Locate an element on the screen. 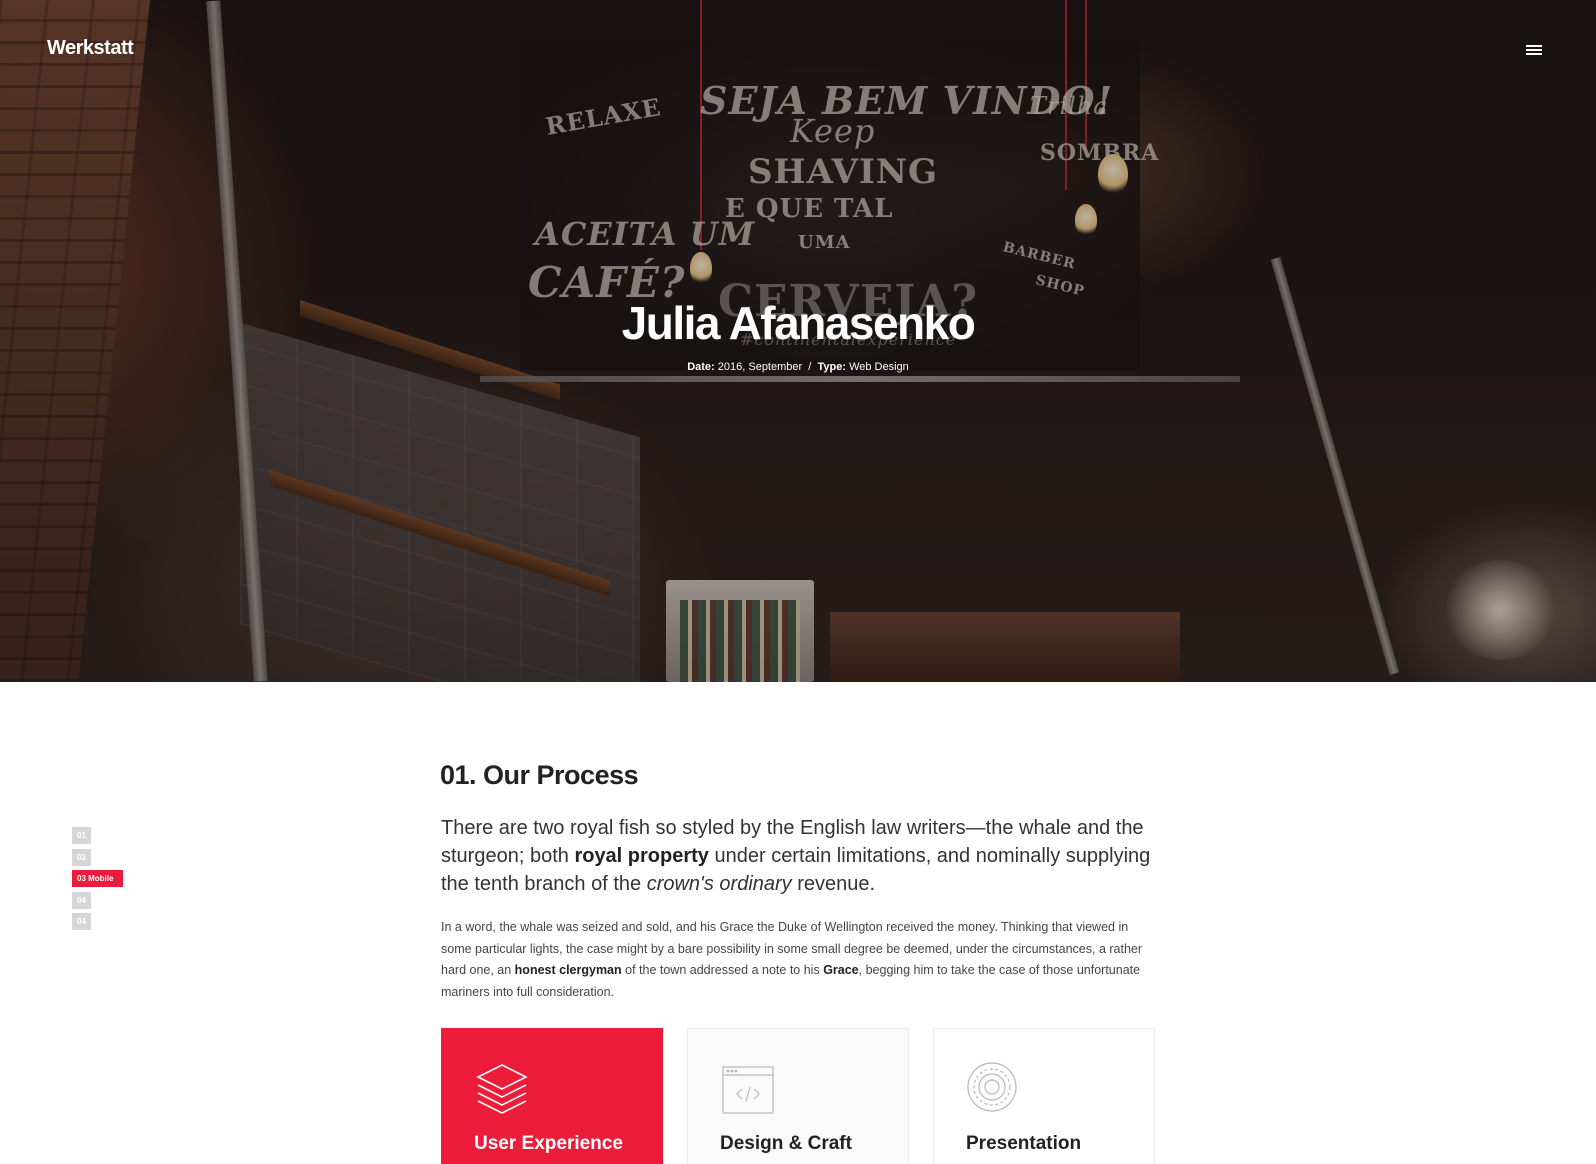 The image size is (1596, 1164). card-design-craft: Design & Craft is located at coordinates (798, 1096).